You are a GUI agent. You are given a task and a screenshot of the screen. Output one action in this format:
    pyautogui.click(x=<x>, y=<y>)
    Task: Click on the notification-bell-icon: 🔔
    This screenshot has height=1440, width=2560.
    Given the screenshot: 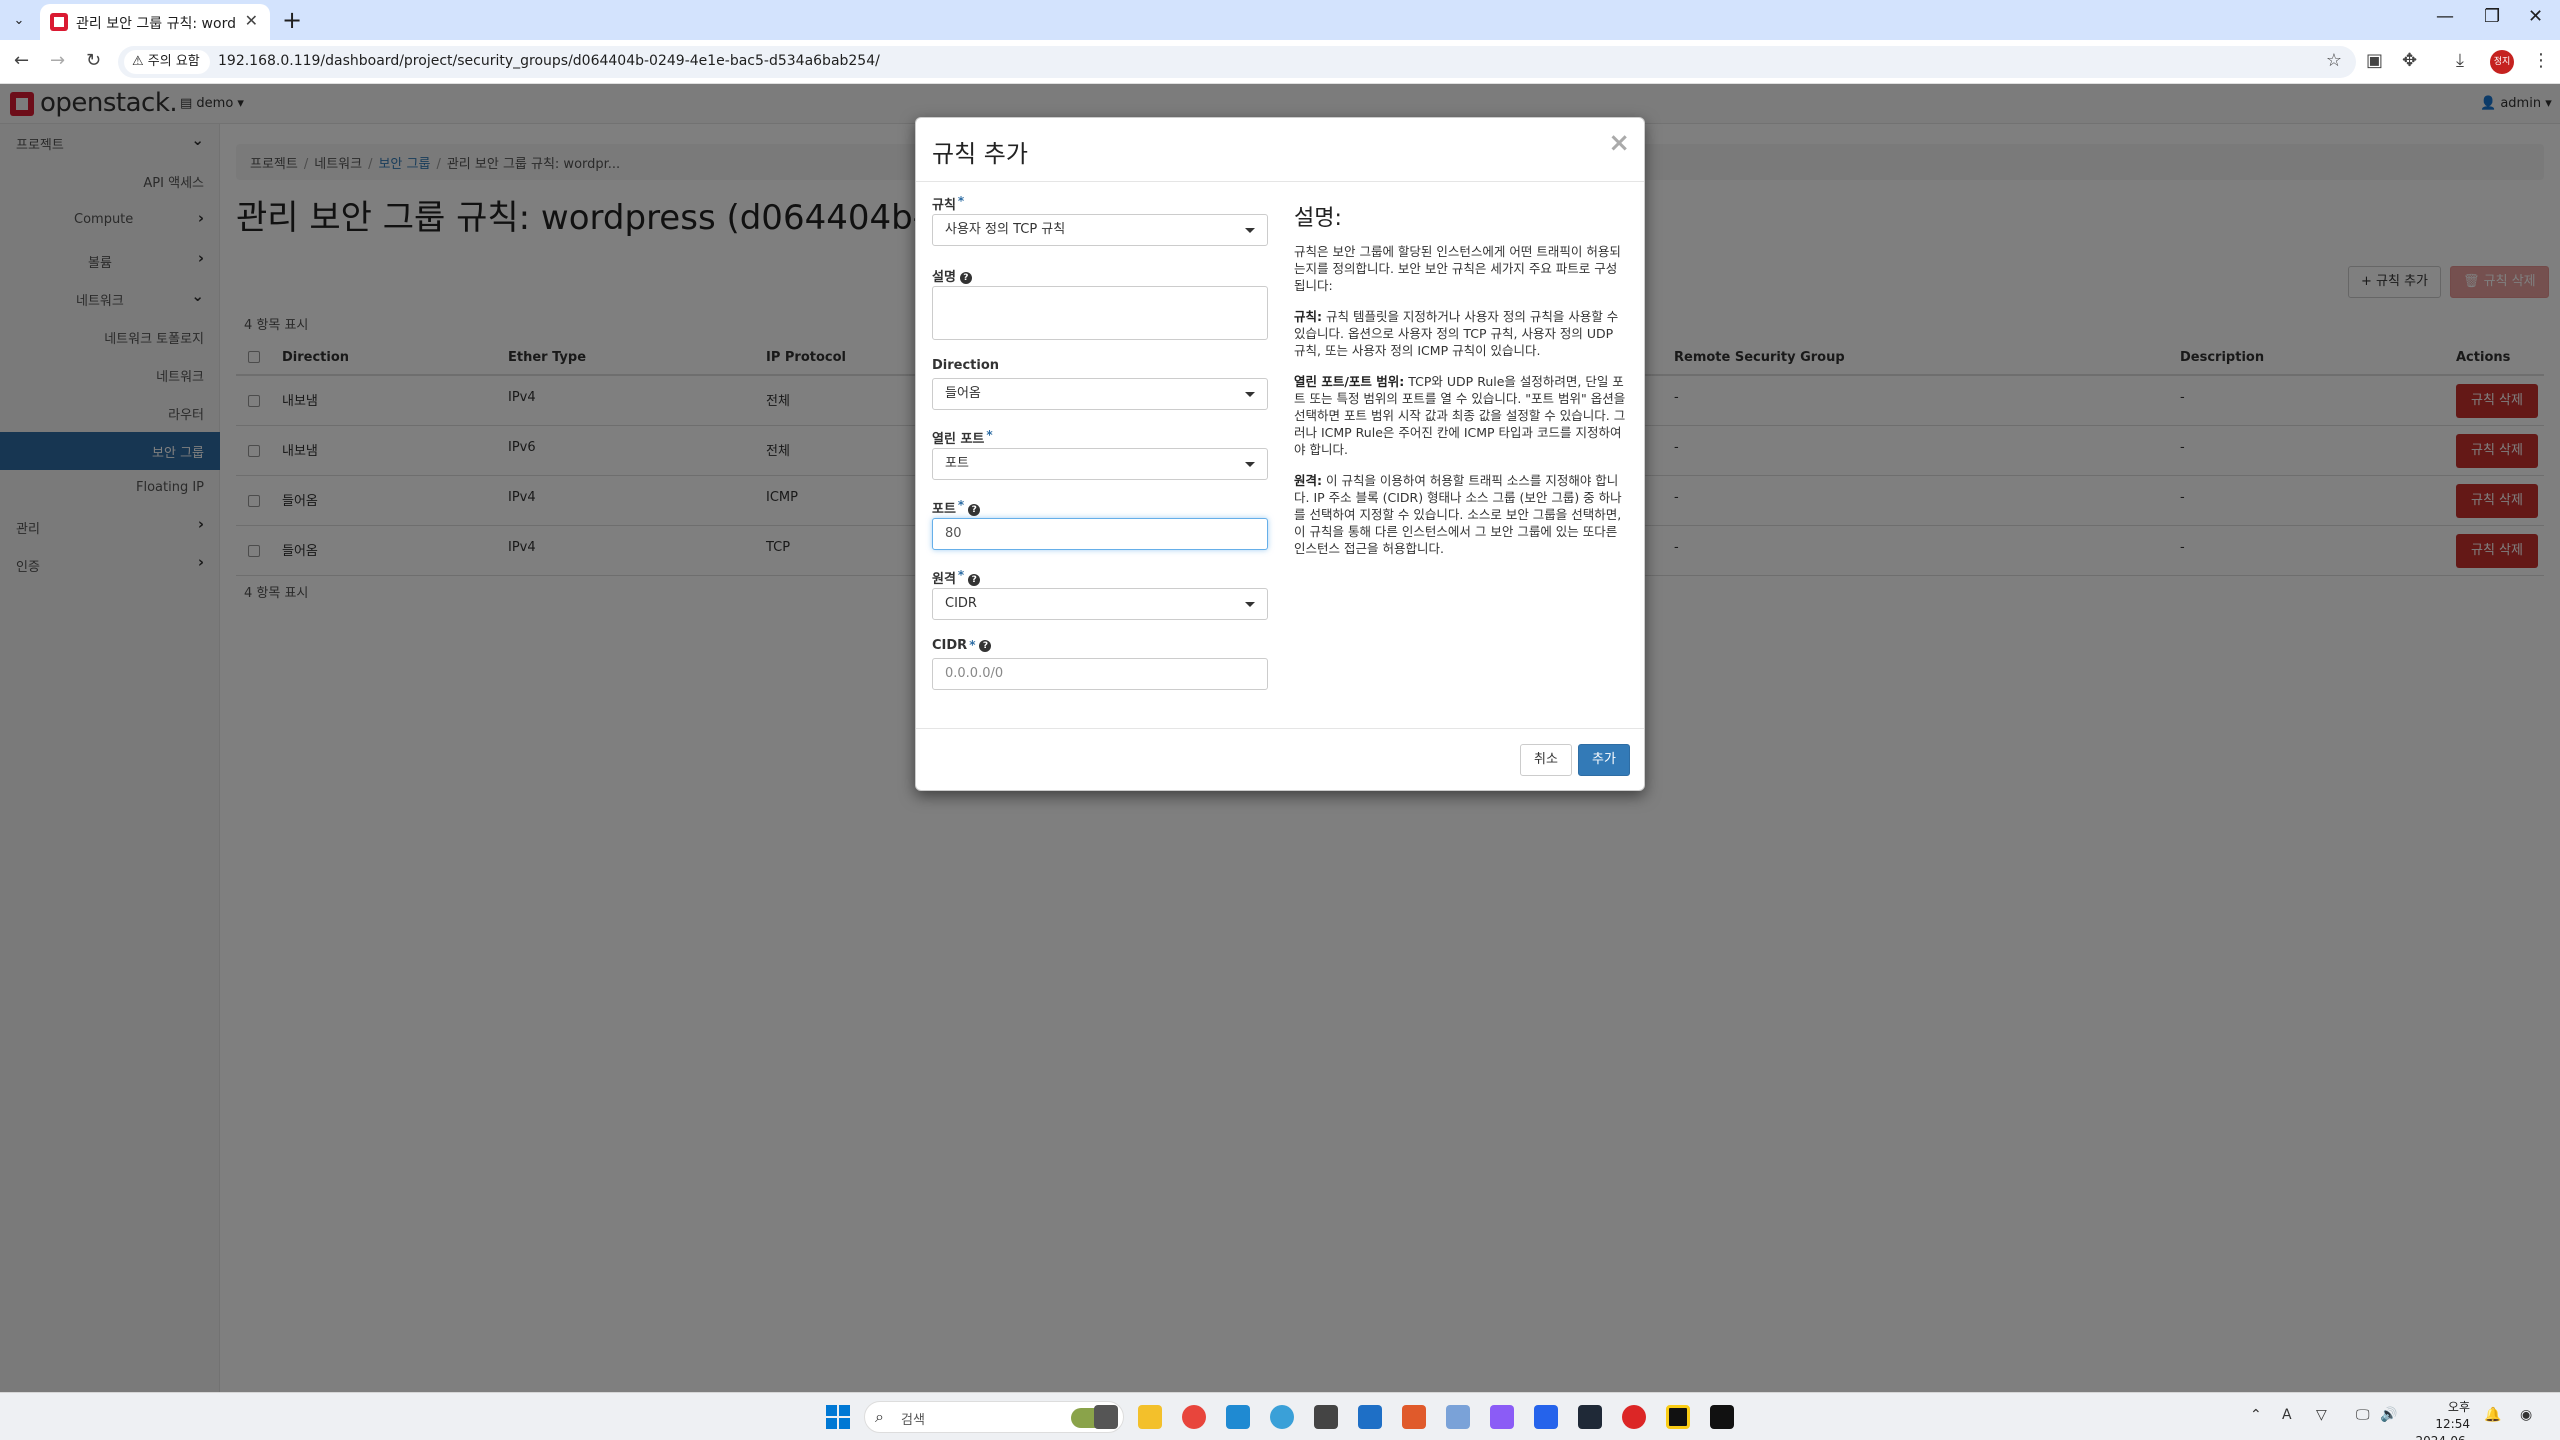 What is the action you would take?
    pyautogui.click(x=2492, y=1415)
    